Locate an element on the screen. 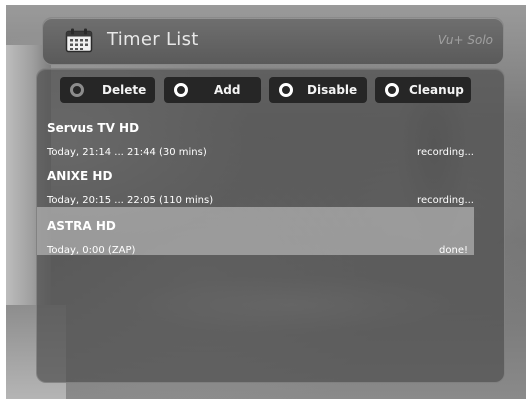  add-button-label: Add is located at coordinates (227, 90).